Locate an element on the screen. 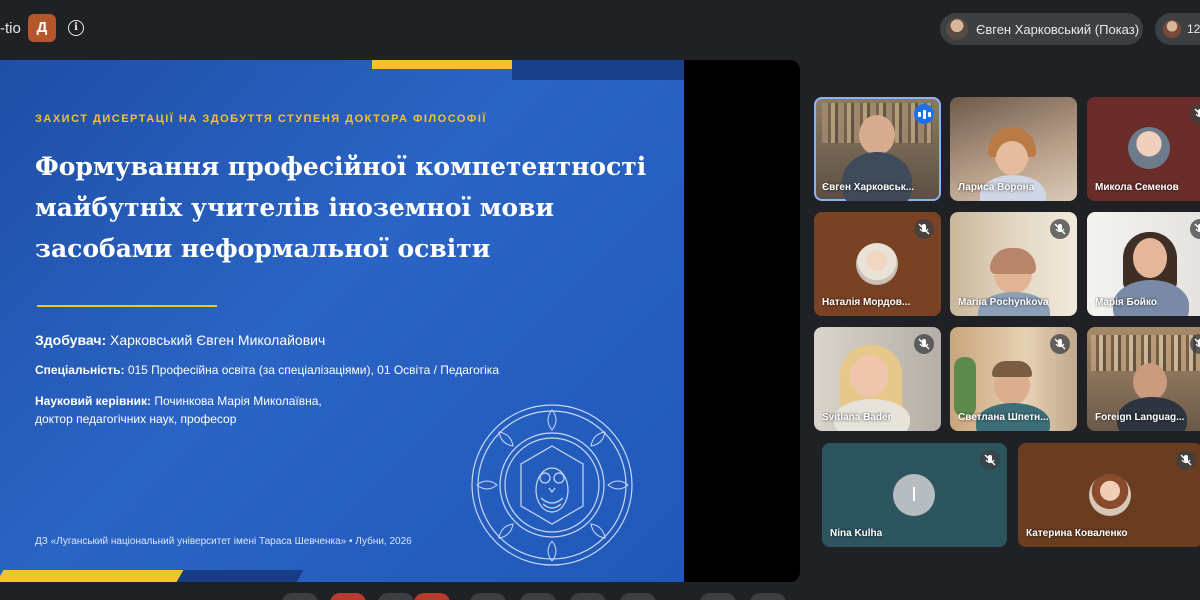 This screenshot has width=1200, height=600. slide-title-line: майбутніх учителів іноземної мови is located at coordinates (294, 207).